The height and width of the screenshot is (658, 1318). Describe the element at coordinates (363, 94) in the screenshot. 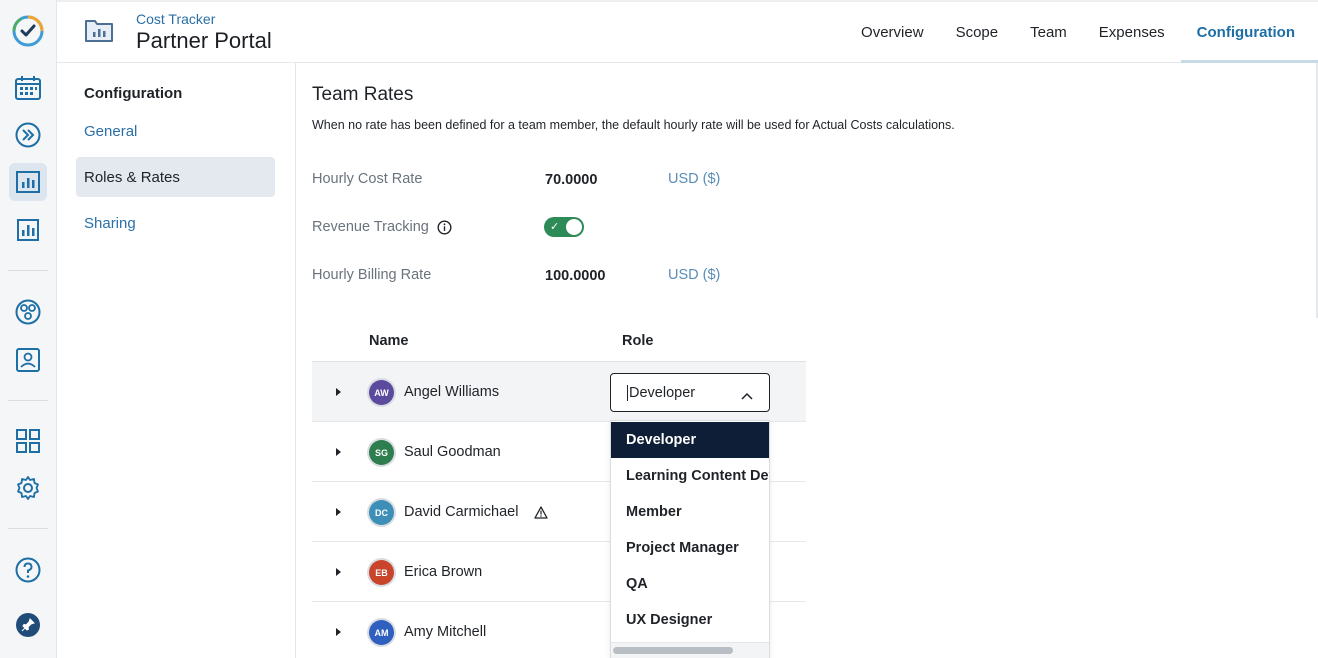

I see `section-title: Team Rates` at that location.